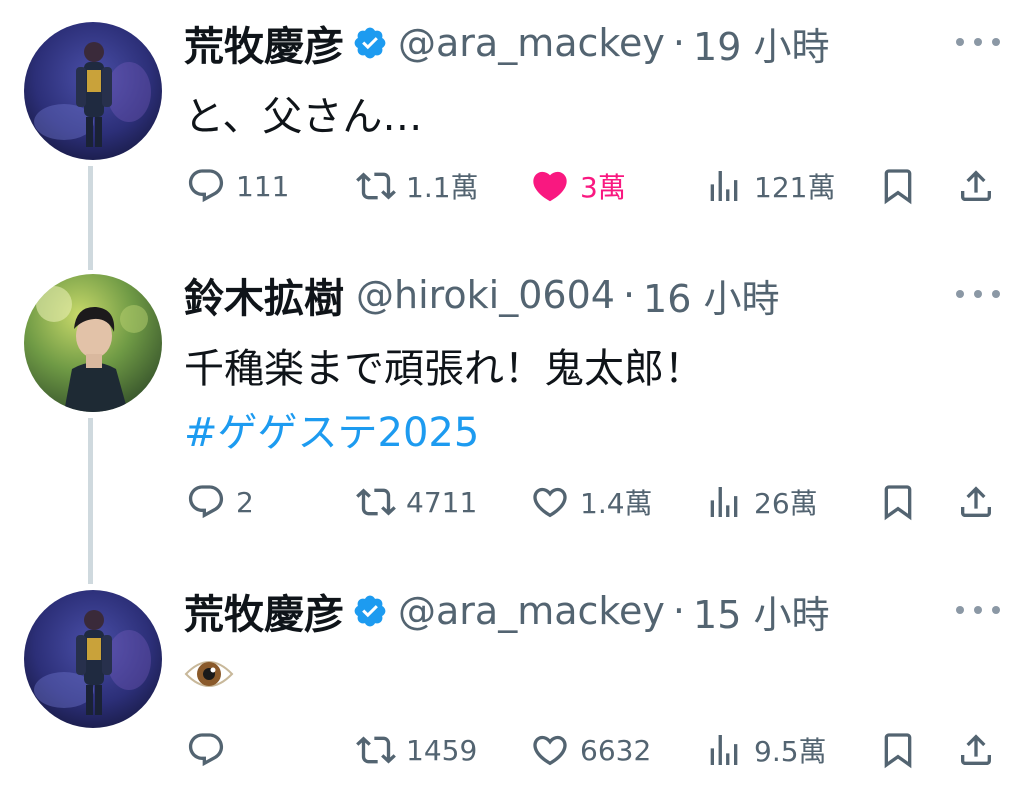 The image size is (1024, 801). Describe the element at coordinates (795, 187) in the screenshot. I see `views-count: 121萬` at that location.